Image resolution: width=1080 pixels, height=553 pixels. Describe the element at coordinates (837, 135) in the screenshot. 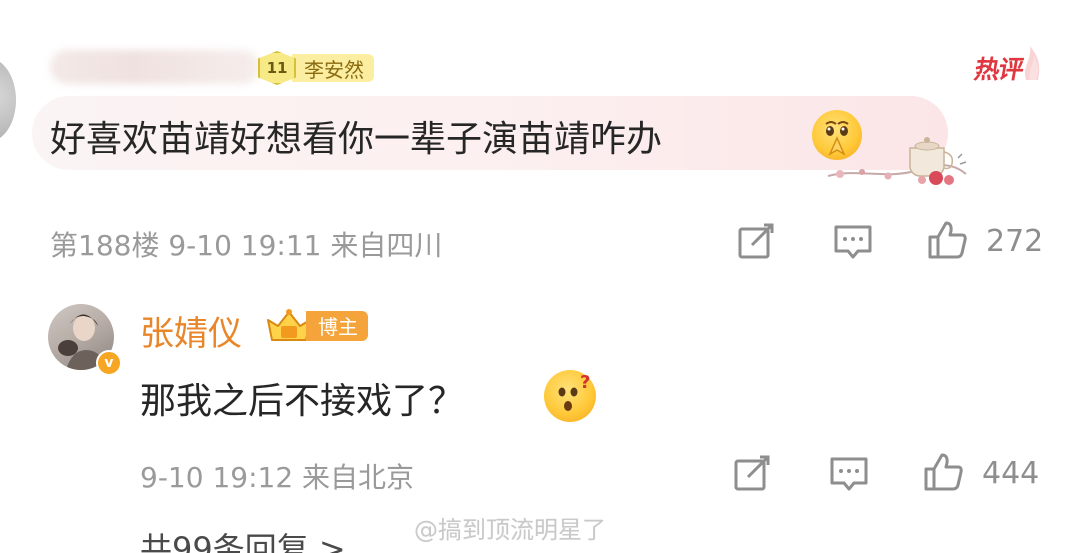

I see `pray-emoji-icon` at that location.